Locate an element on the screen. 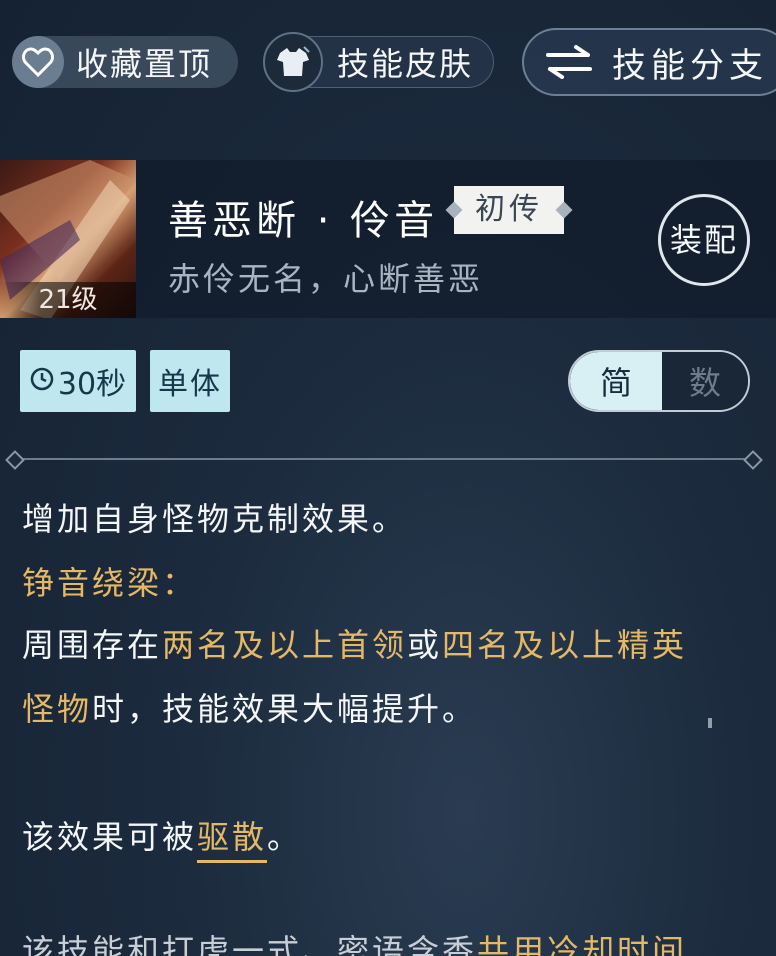 The image size is (776, 956). section-divider is located at coordinates (384, 459).